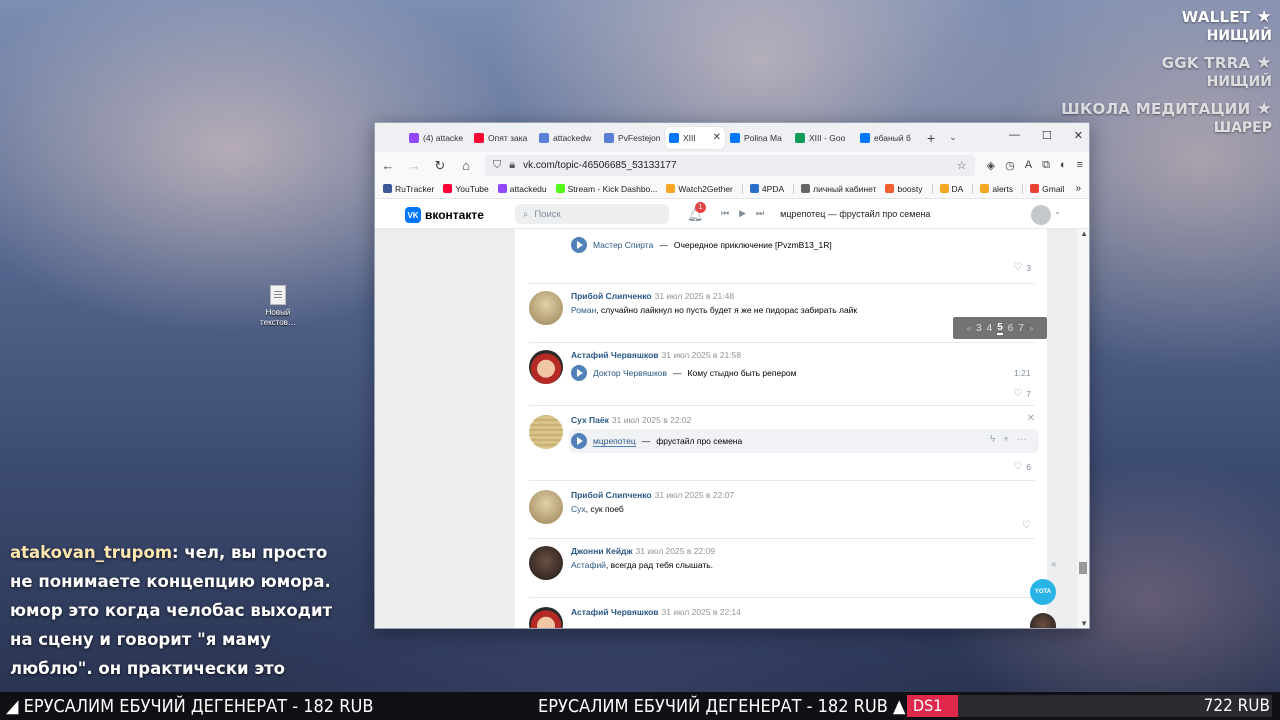 The width and height of the screenshot is (1280, 720). I want to click on bookmark-star-icon: ☆, so click(962, 165).